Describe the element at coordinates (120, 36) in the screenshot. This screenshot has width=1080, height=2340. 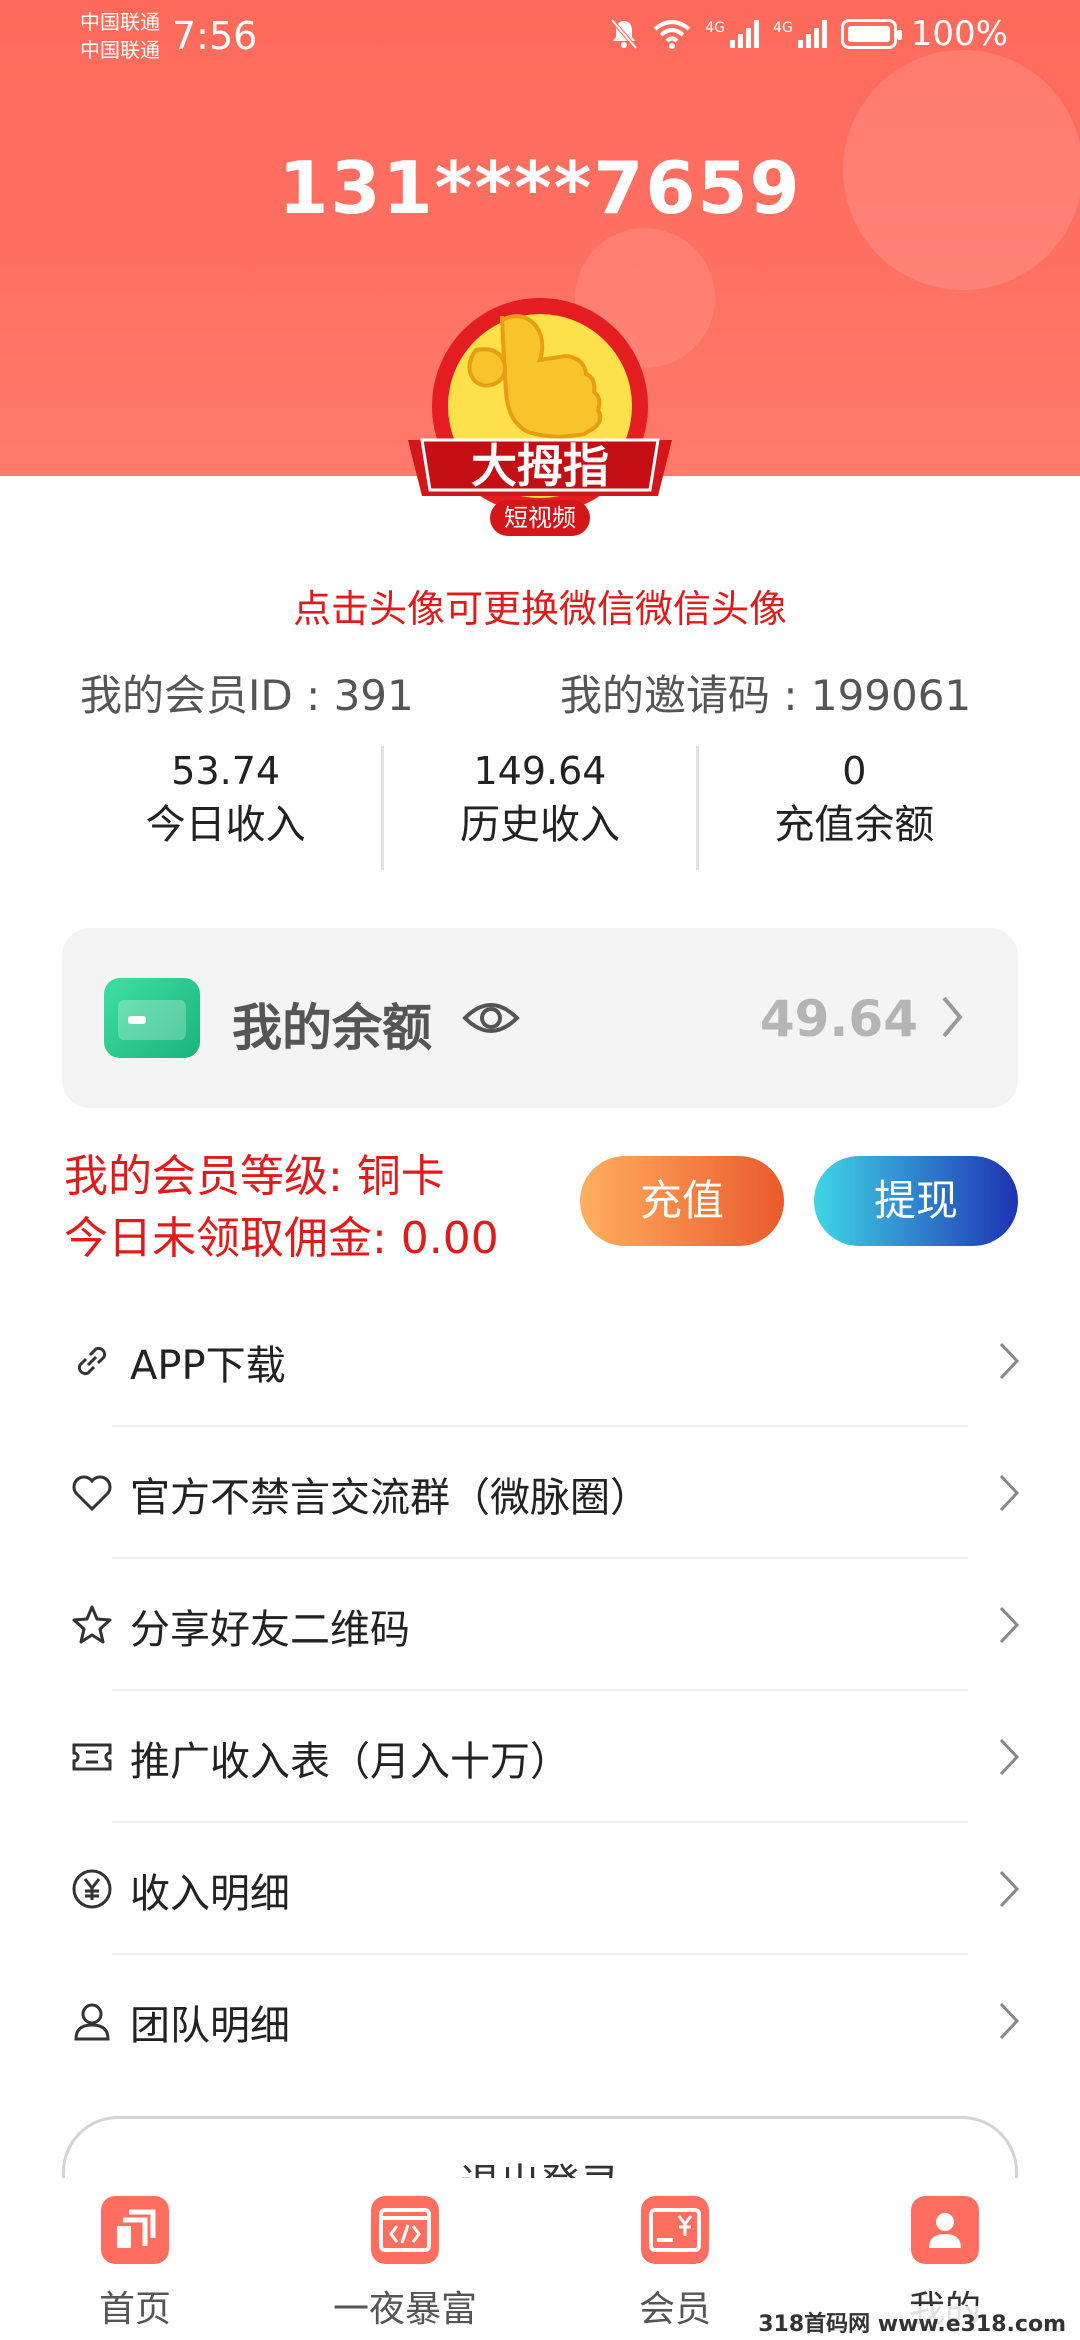
I see `carrier-names: 中国联通 中国联通` at that location.